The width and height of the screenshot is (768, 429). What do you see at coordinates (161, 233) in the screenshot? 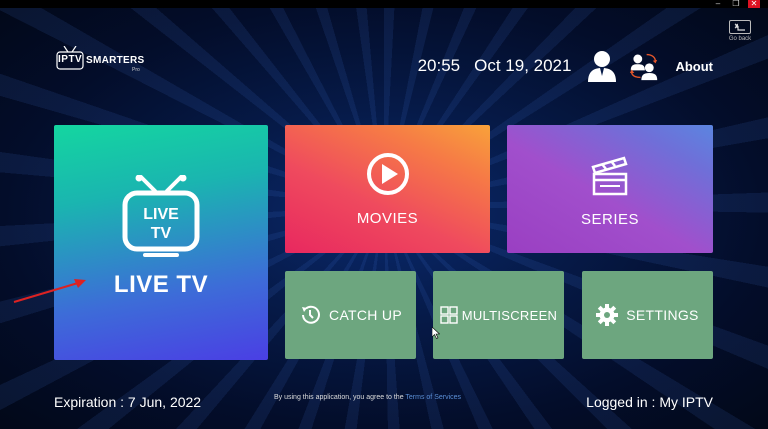
I see `live-tv-icon-text-line2: TV` at bounding box center [161, 233].